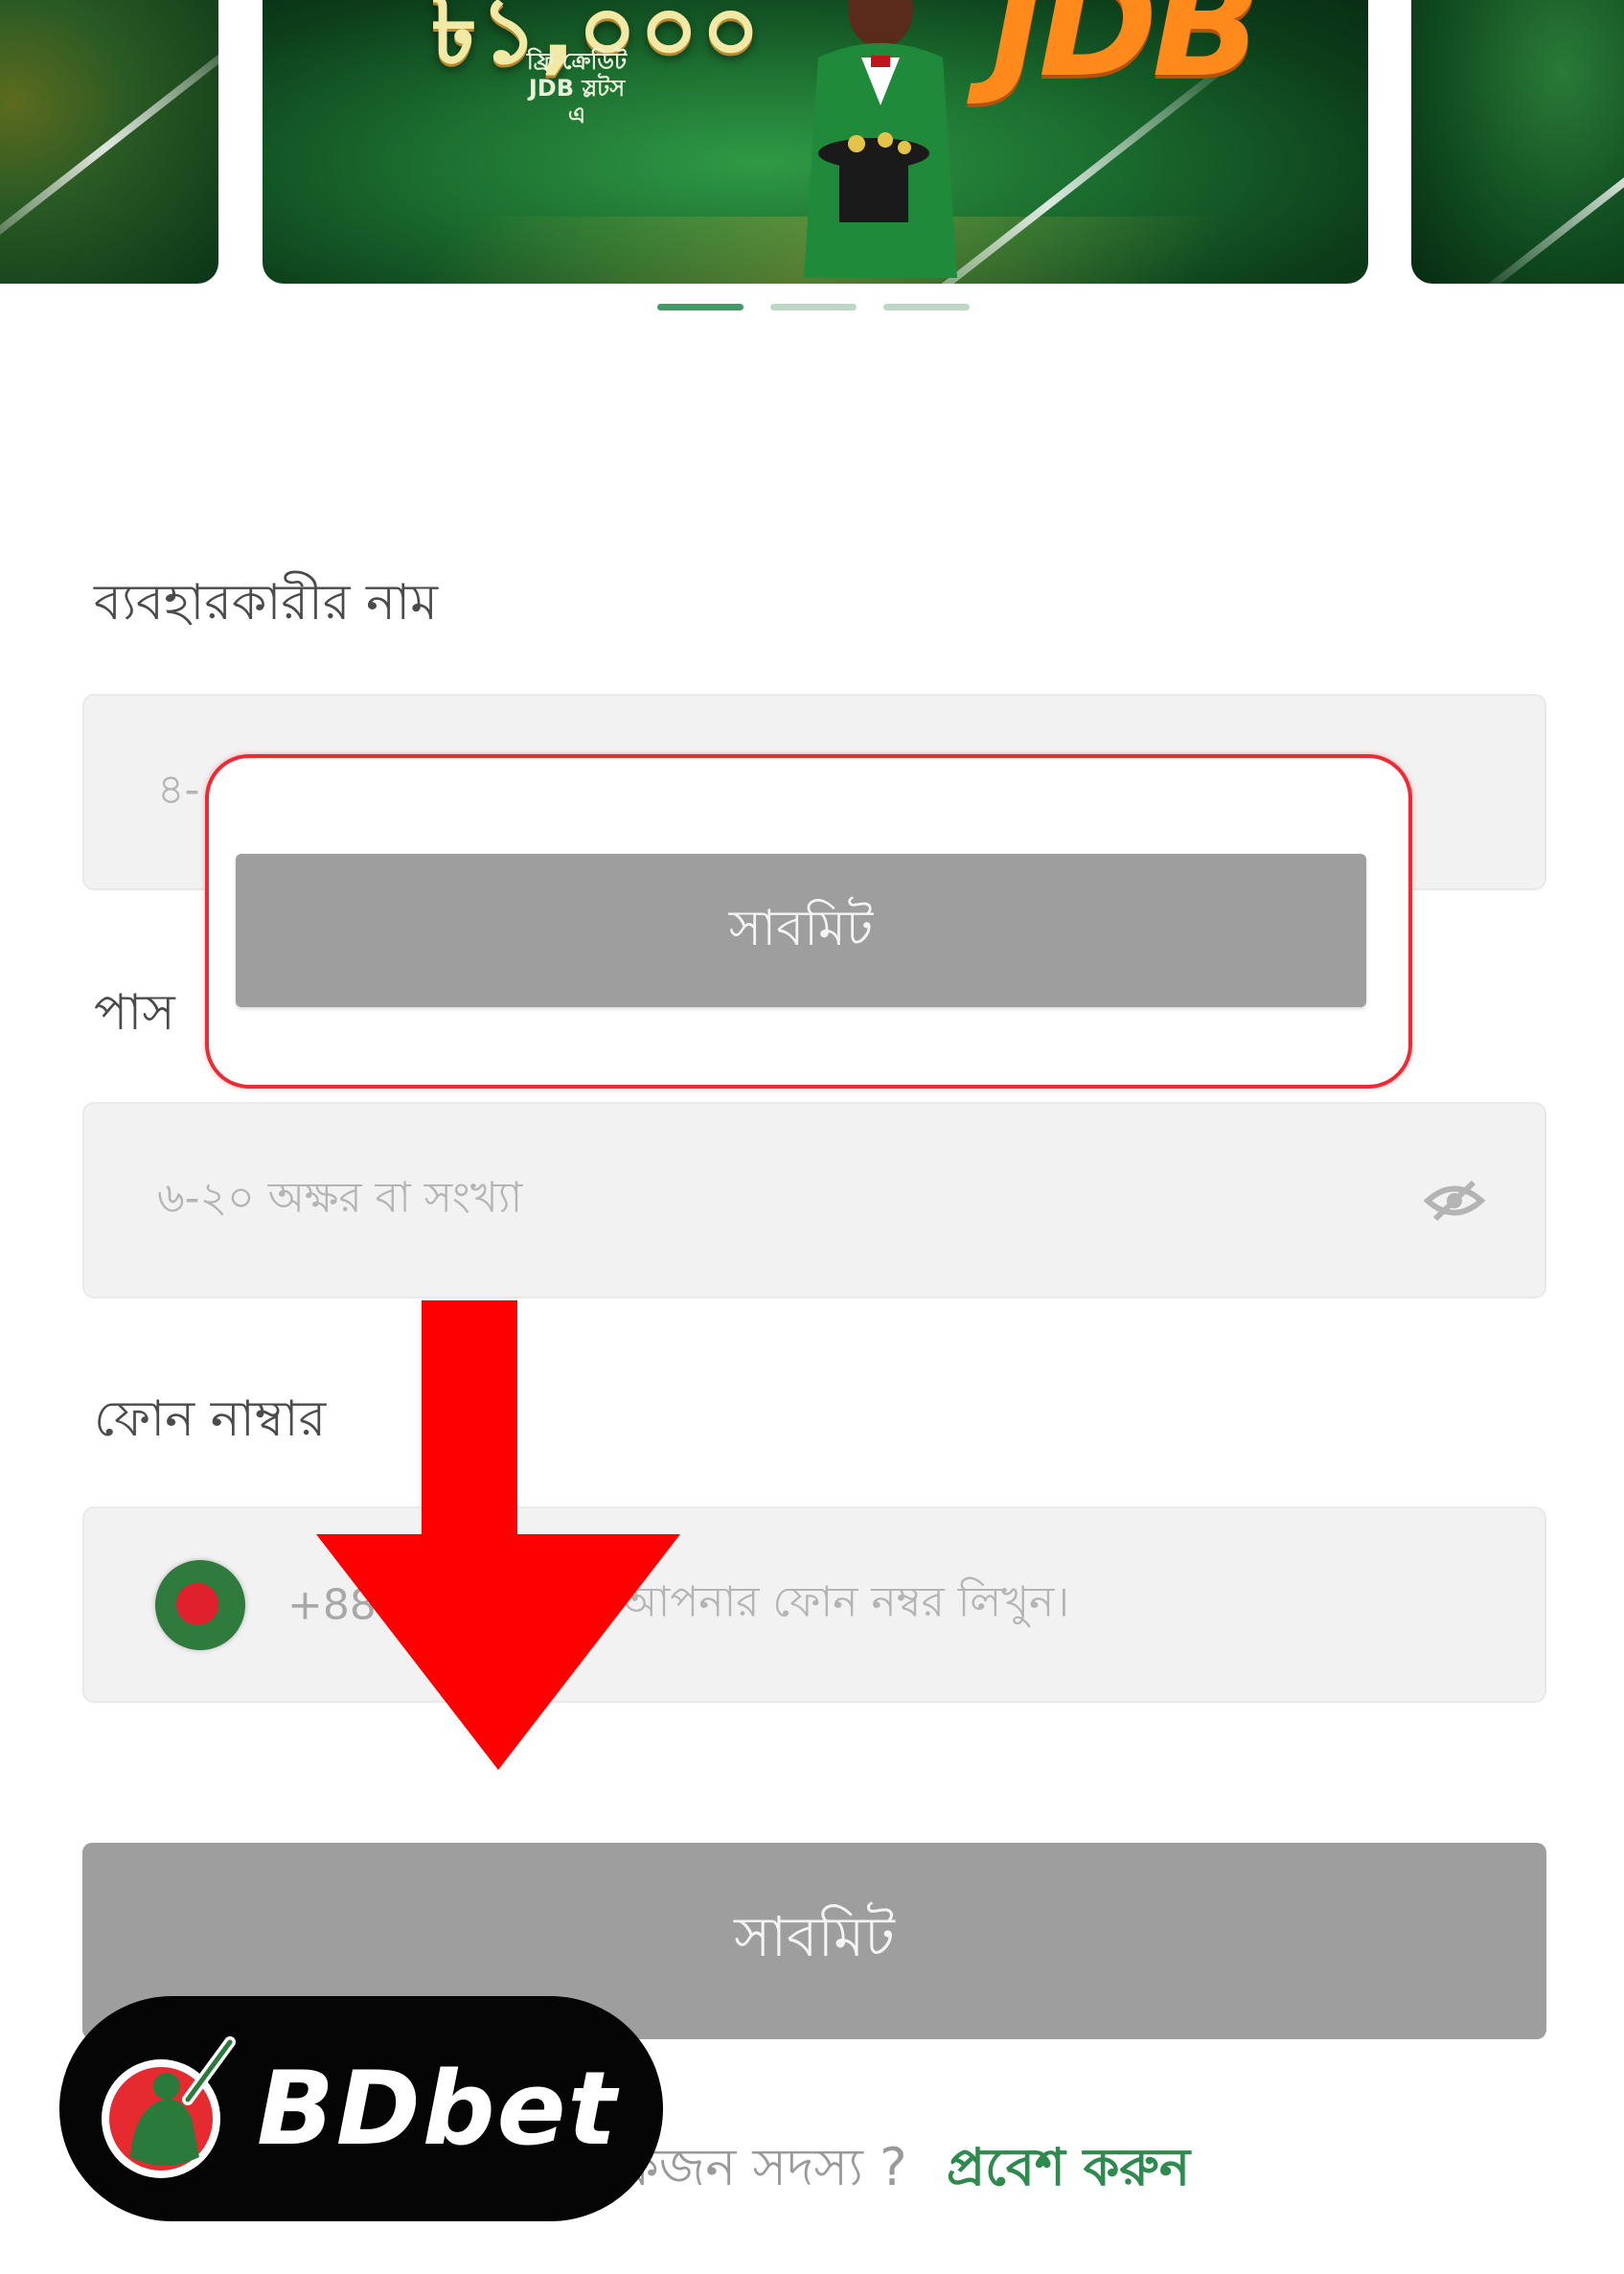 This screenshot has width=1624, height=2274. What do you see at coordinates (200, 1604) in the screenshot?
I see `bangladesh-flag-icon` at bounding box center [200, 1604].